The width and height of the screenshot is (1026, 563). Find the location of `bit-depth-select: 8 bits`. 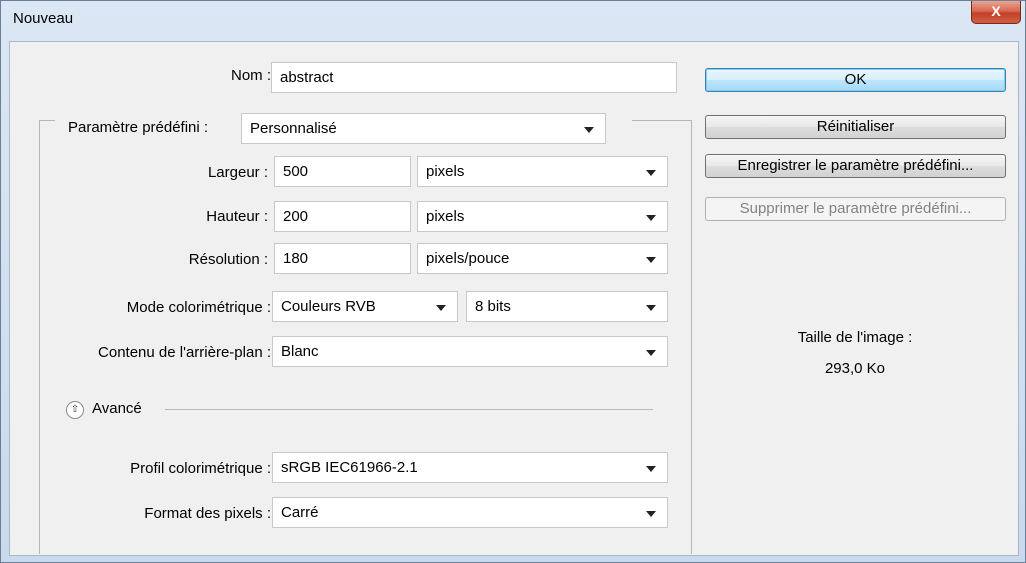

bit-depth-select: 8 bits is located at coordinates (567, 306).